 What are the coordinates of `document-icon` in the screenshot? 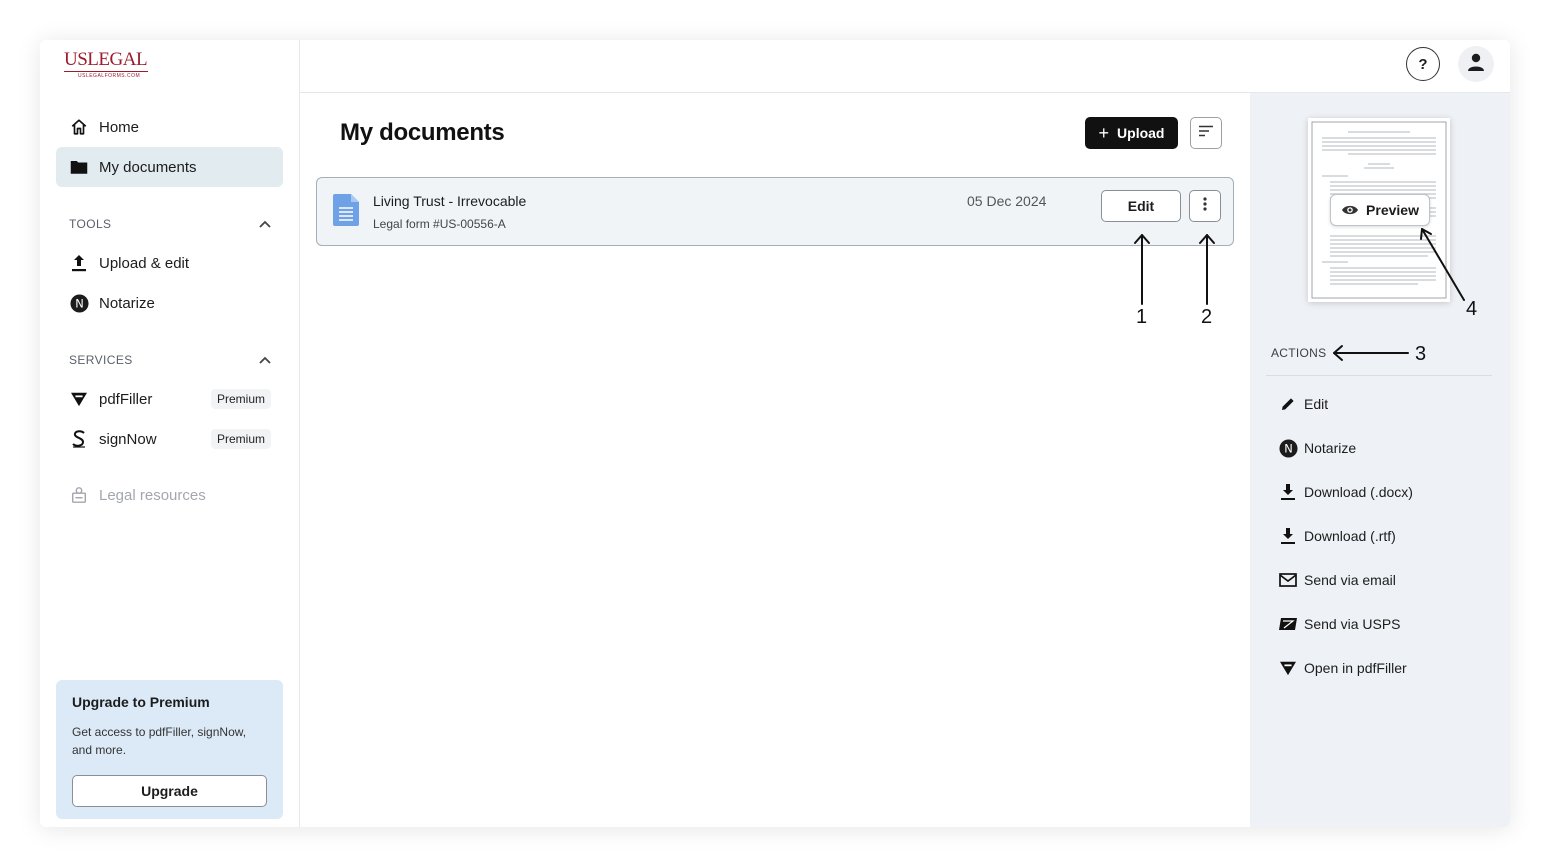 It's located at (346, 212).